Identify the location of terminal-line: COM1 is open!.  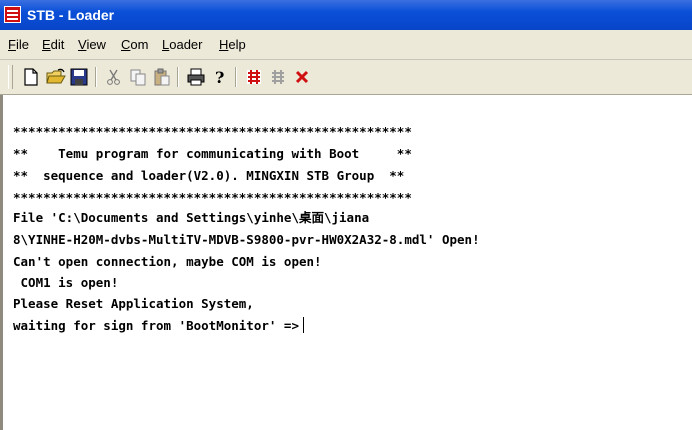
(66, 282).